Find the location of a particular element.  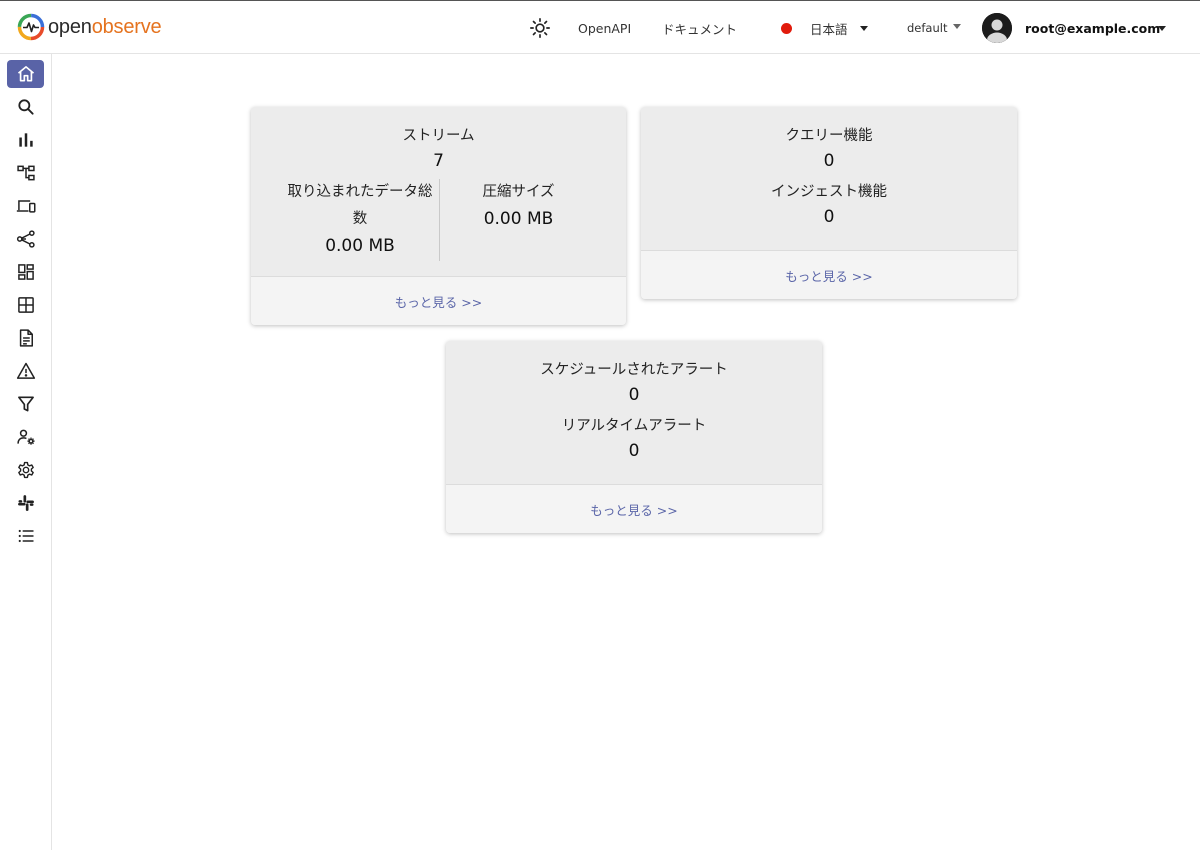

sidebar-item-rum is located at coordinates (25, 206).